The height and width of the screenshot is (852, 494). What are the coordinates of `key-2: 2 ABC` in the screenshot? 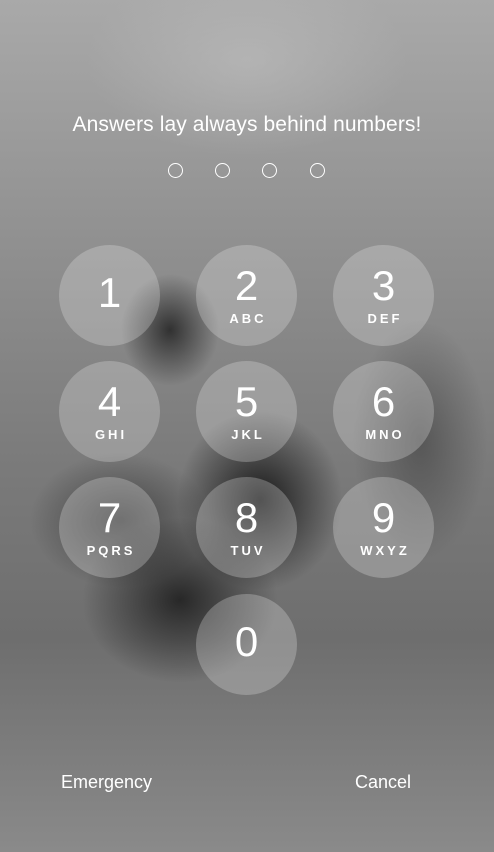 It's located at (246, 295).